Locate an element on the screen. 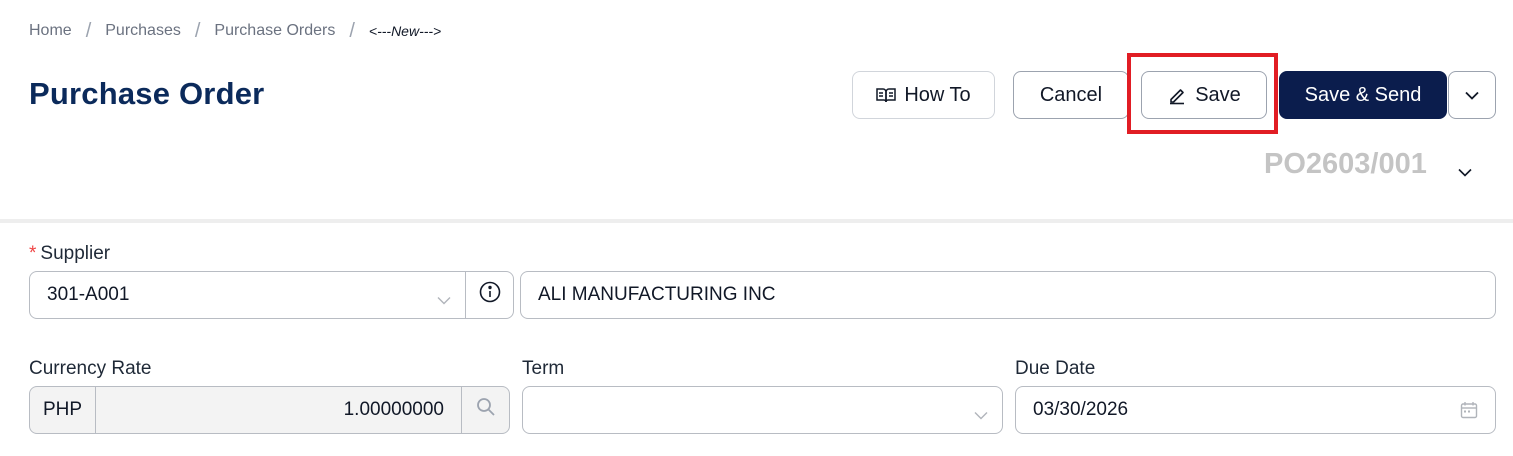  currency-code-value: PHP is located at coordinates (62, 409).